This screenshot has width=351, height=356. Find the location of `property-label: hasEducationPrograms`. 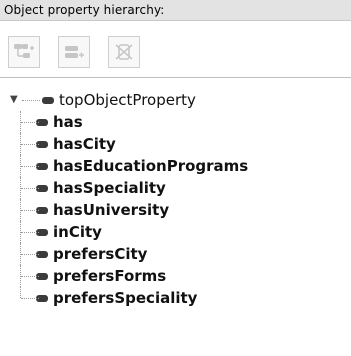

property-label: hasEducationPrograms is located at coordinates (150, 166).